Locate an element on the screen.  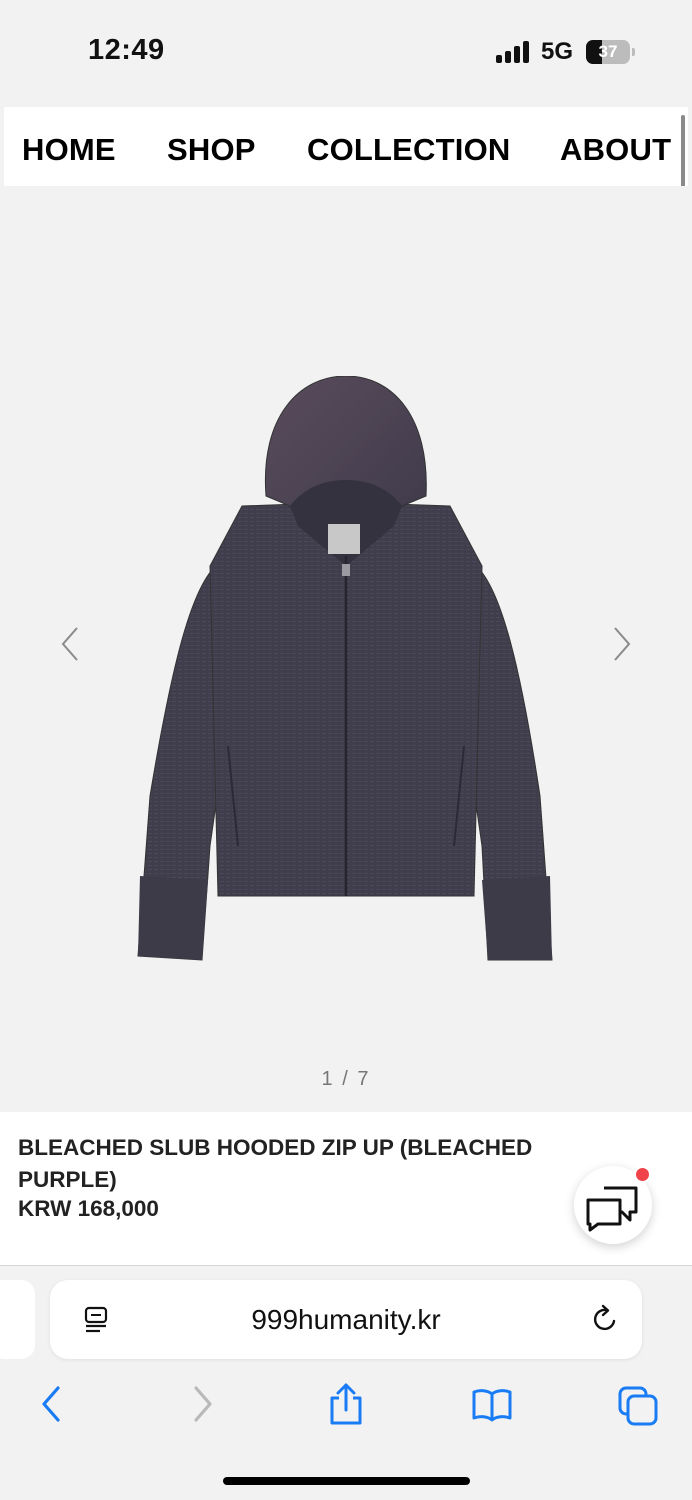
status-bar: 12:49 5G 37 is located at coordinates (346, 50).